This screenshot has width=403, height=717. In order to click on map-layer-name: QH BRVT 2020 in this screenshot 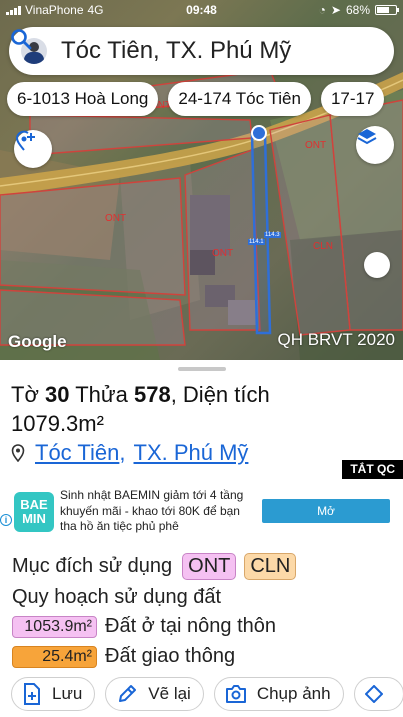, I will do `click(336, 339)`.